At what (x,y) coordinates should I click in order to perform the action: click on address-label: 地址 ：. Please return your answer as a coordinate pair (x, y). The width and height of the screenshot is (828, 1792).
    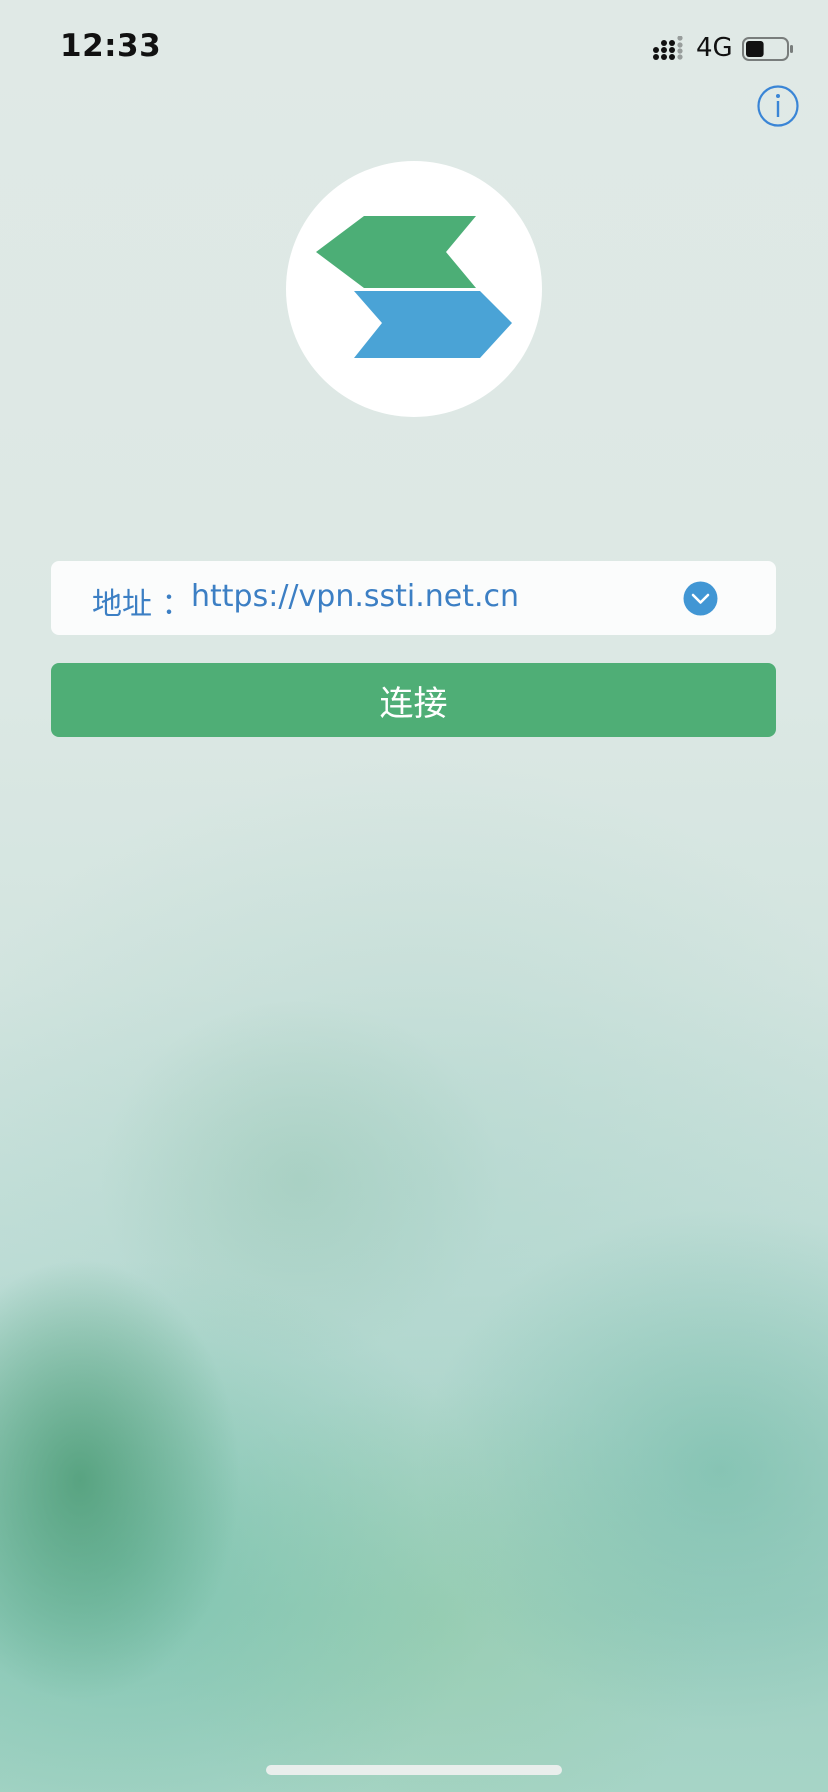
    Looking at the image, I should click on (142, 604).